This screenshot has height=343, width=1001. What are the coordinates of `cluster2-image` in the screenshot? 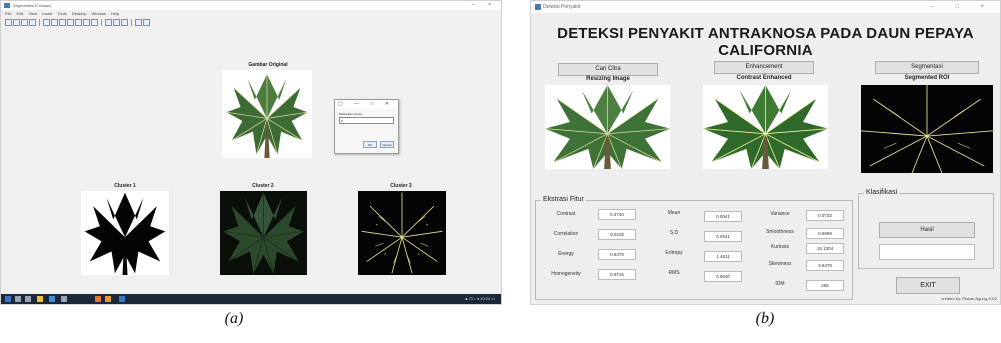 It's located at (263, 233).